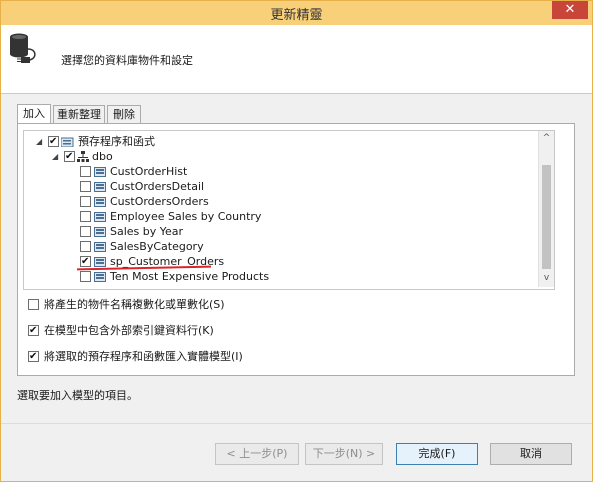 This screenshot has height=484, width=595. I want to click on back-button: < 上一步(P), so click(257, 454).